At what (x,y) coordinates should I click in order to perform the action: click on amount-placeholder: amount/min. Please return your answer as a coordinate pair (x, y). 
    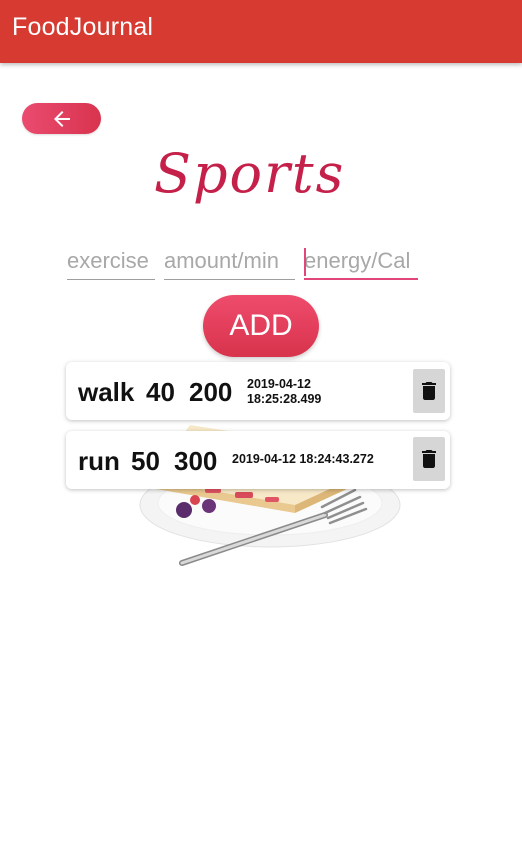
    Looking at the image, I should click on (221, 260).